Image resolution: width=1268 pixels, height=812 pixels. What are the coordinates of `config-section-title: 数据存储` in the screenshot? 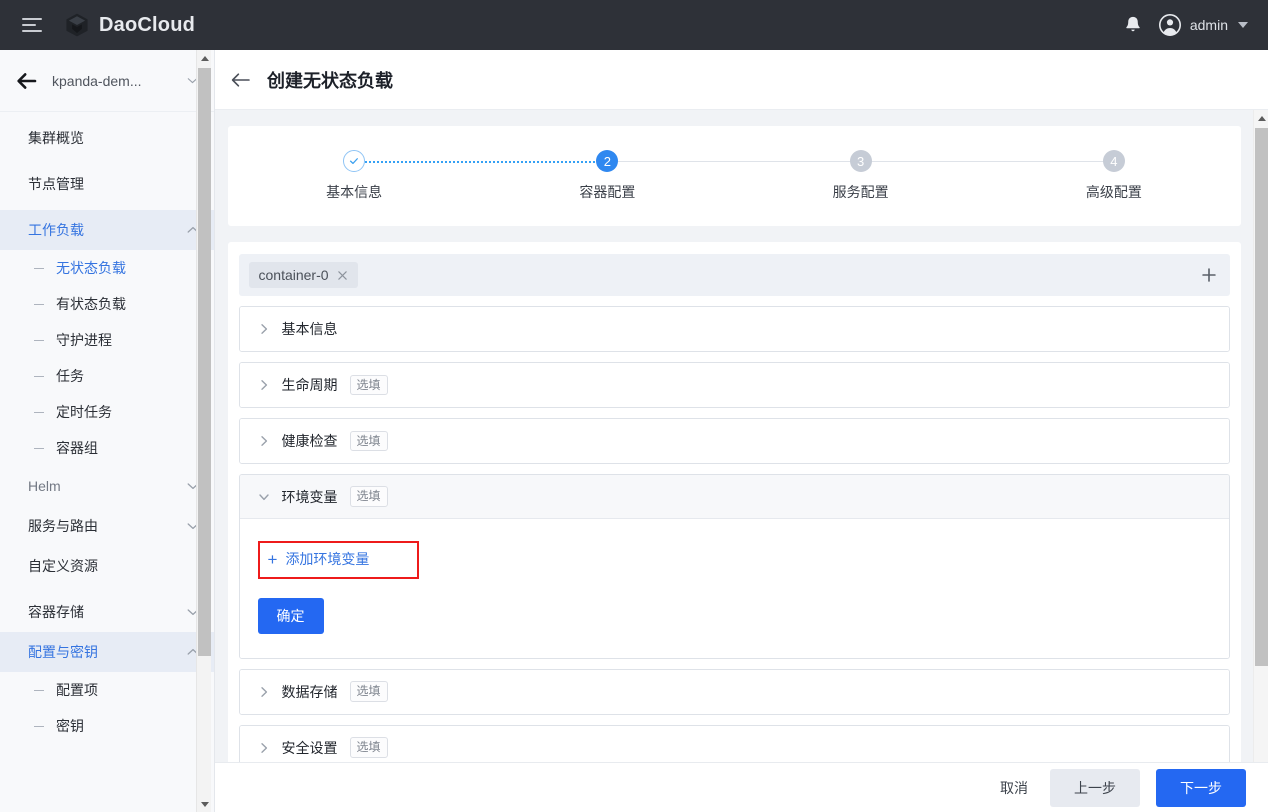 It's located at (309, 691).